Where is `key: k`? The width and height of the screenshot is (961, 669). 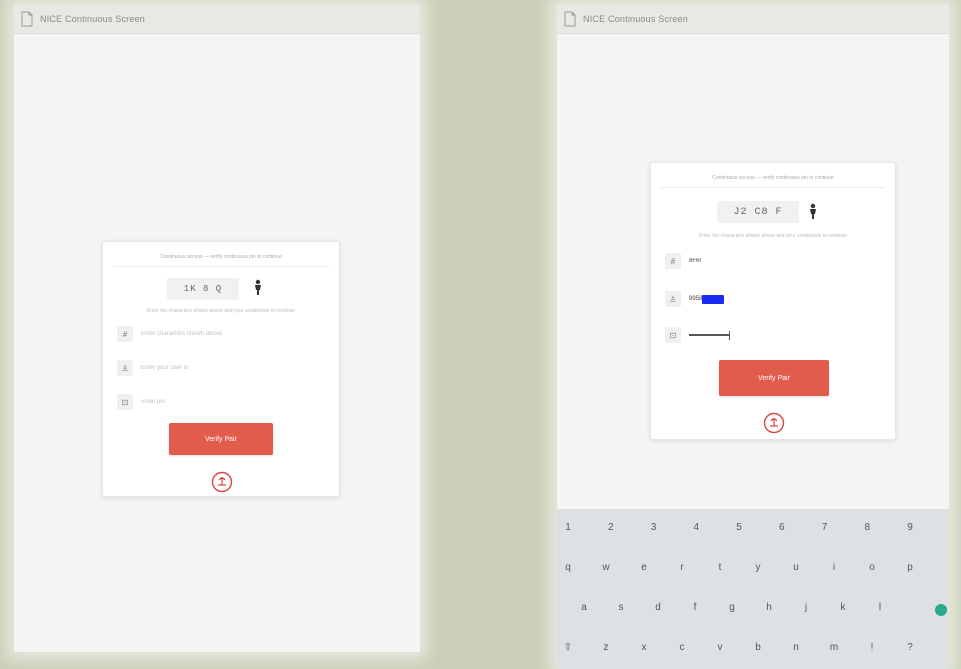 key: k is located at coordinates (843, 607).